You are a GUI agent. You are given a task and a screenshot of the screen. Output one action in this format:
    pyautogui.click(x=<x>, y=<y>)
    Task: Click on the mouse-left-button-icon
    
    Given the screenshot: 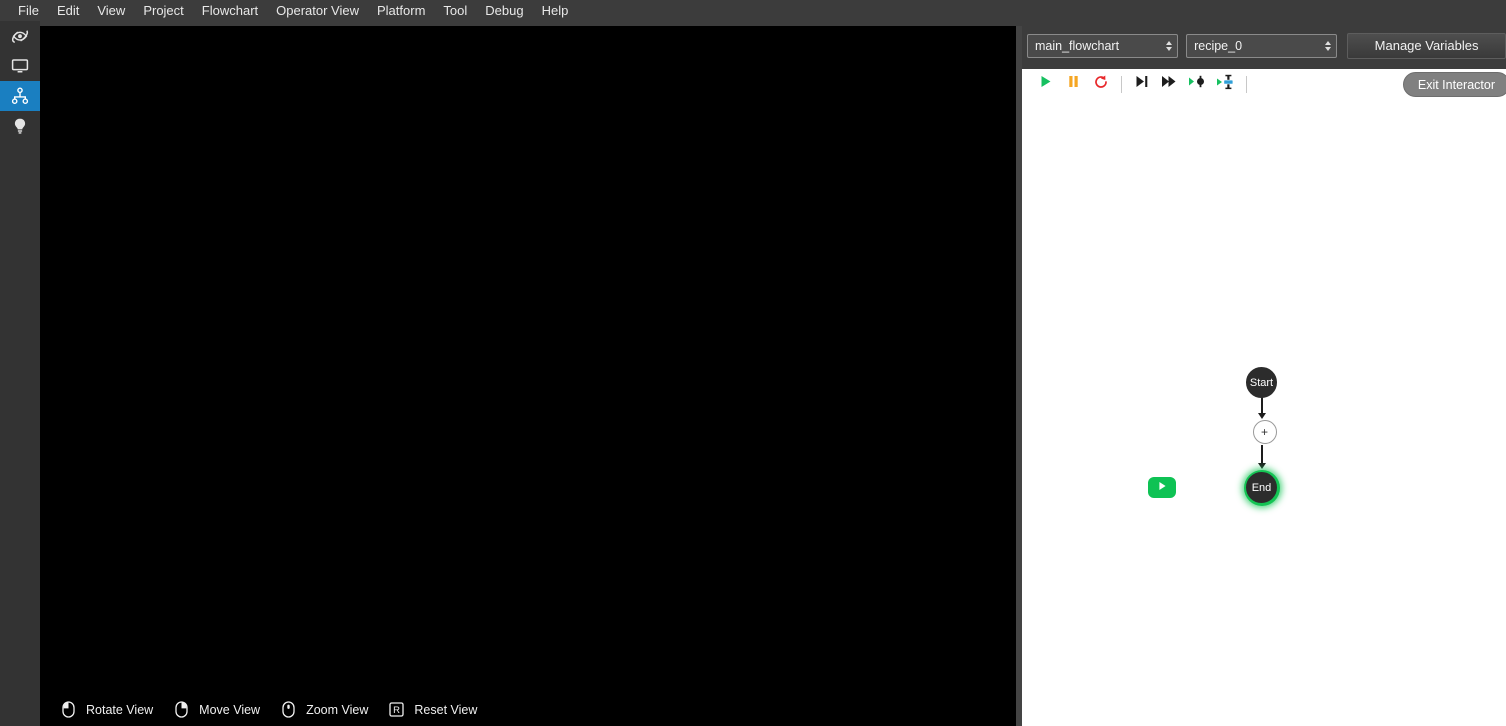 What is the action you would take?
    pyautogui.click(x=68, y=709)
    